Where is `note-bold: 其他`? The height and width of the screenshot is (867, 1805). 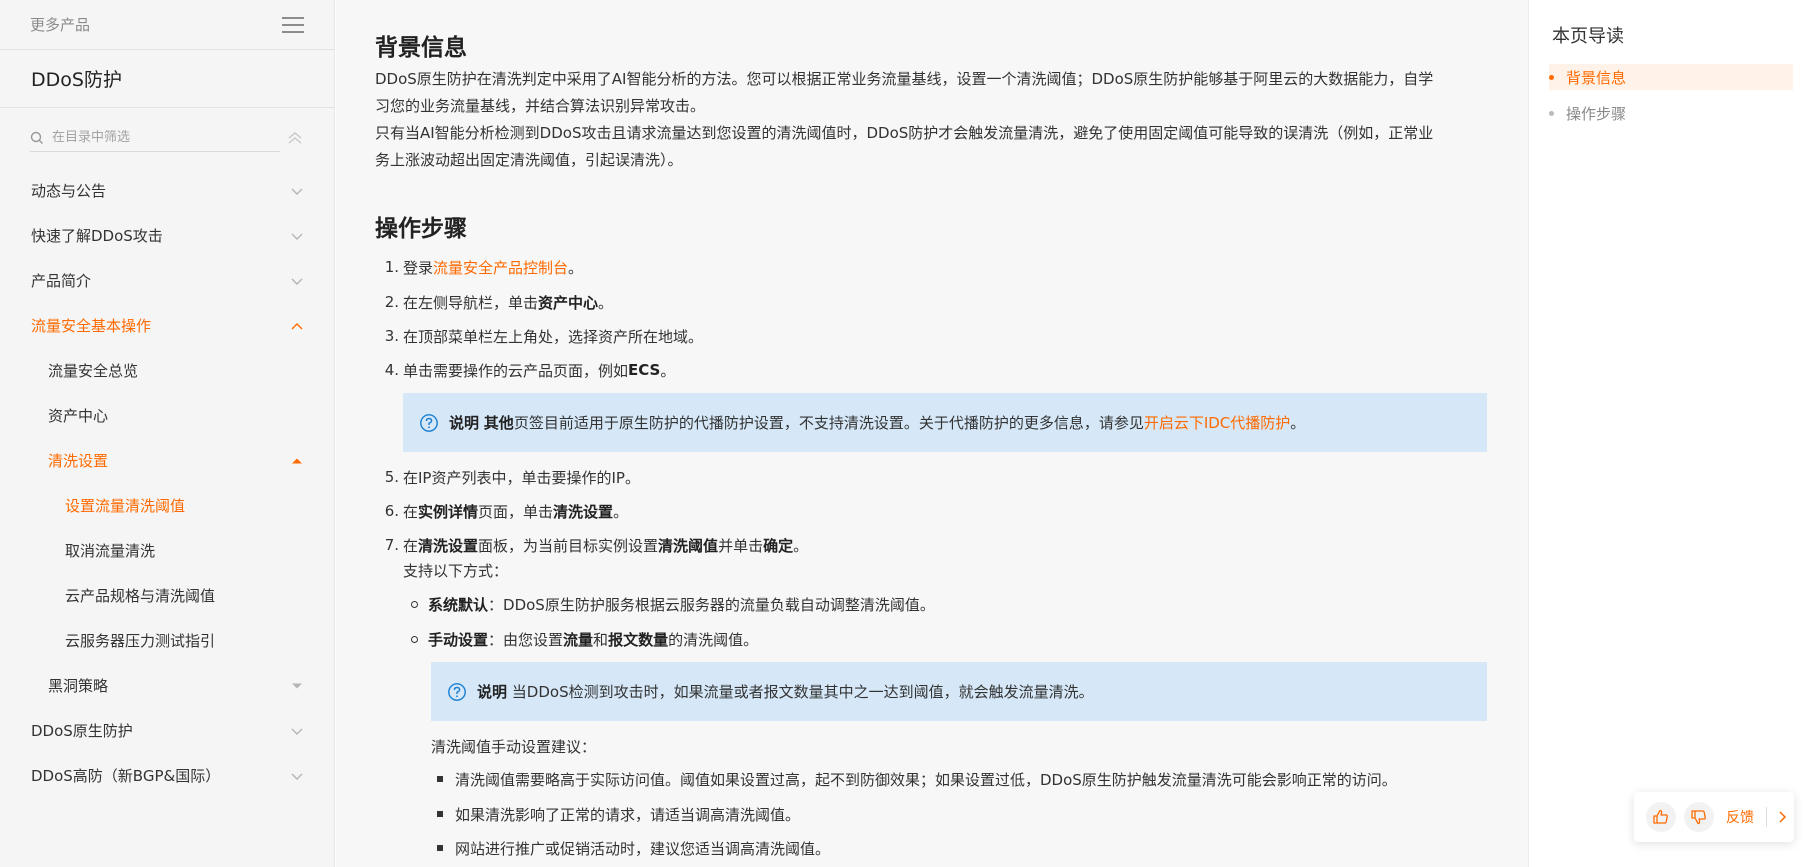 note-bold: 其他 is located at coordinates (498, 423).